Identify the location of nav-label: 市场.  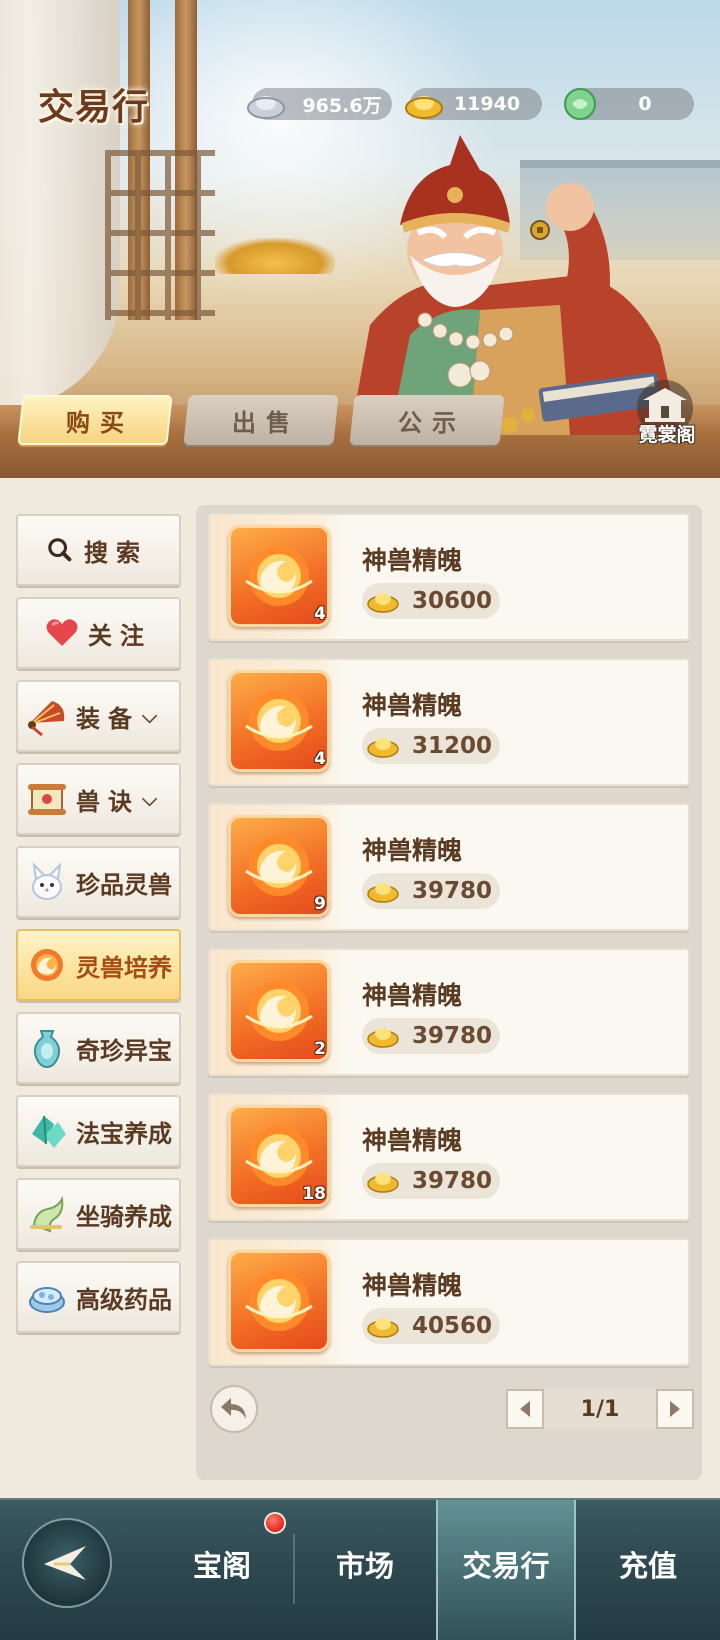
(364, 1566).